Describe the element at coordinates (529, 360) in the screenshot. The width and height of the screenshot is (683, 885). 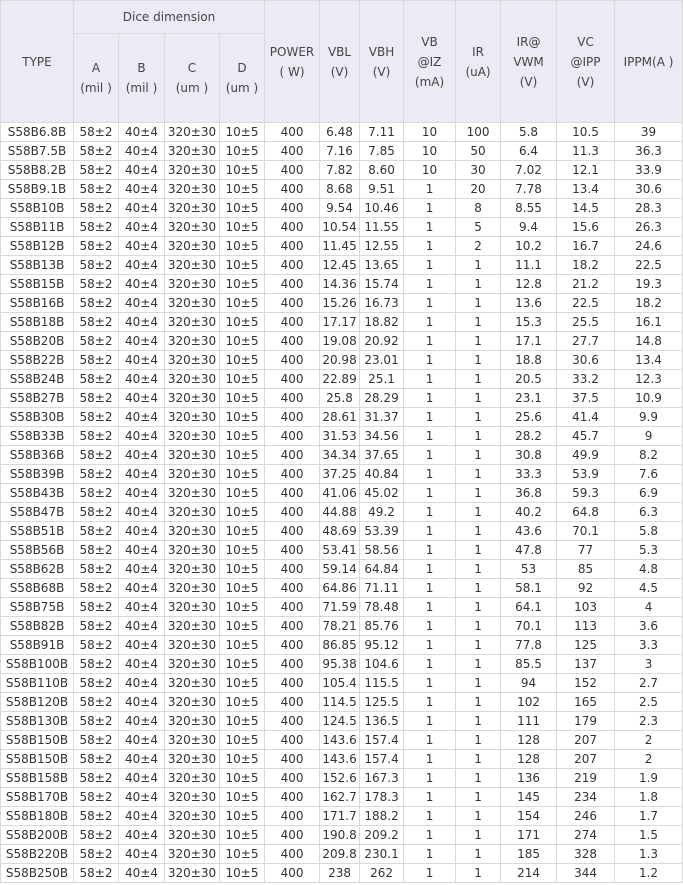
I see `table-cell: 18.8` at that location.